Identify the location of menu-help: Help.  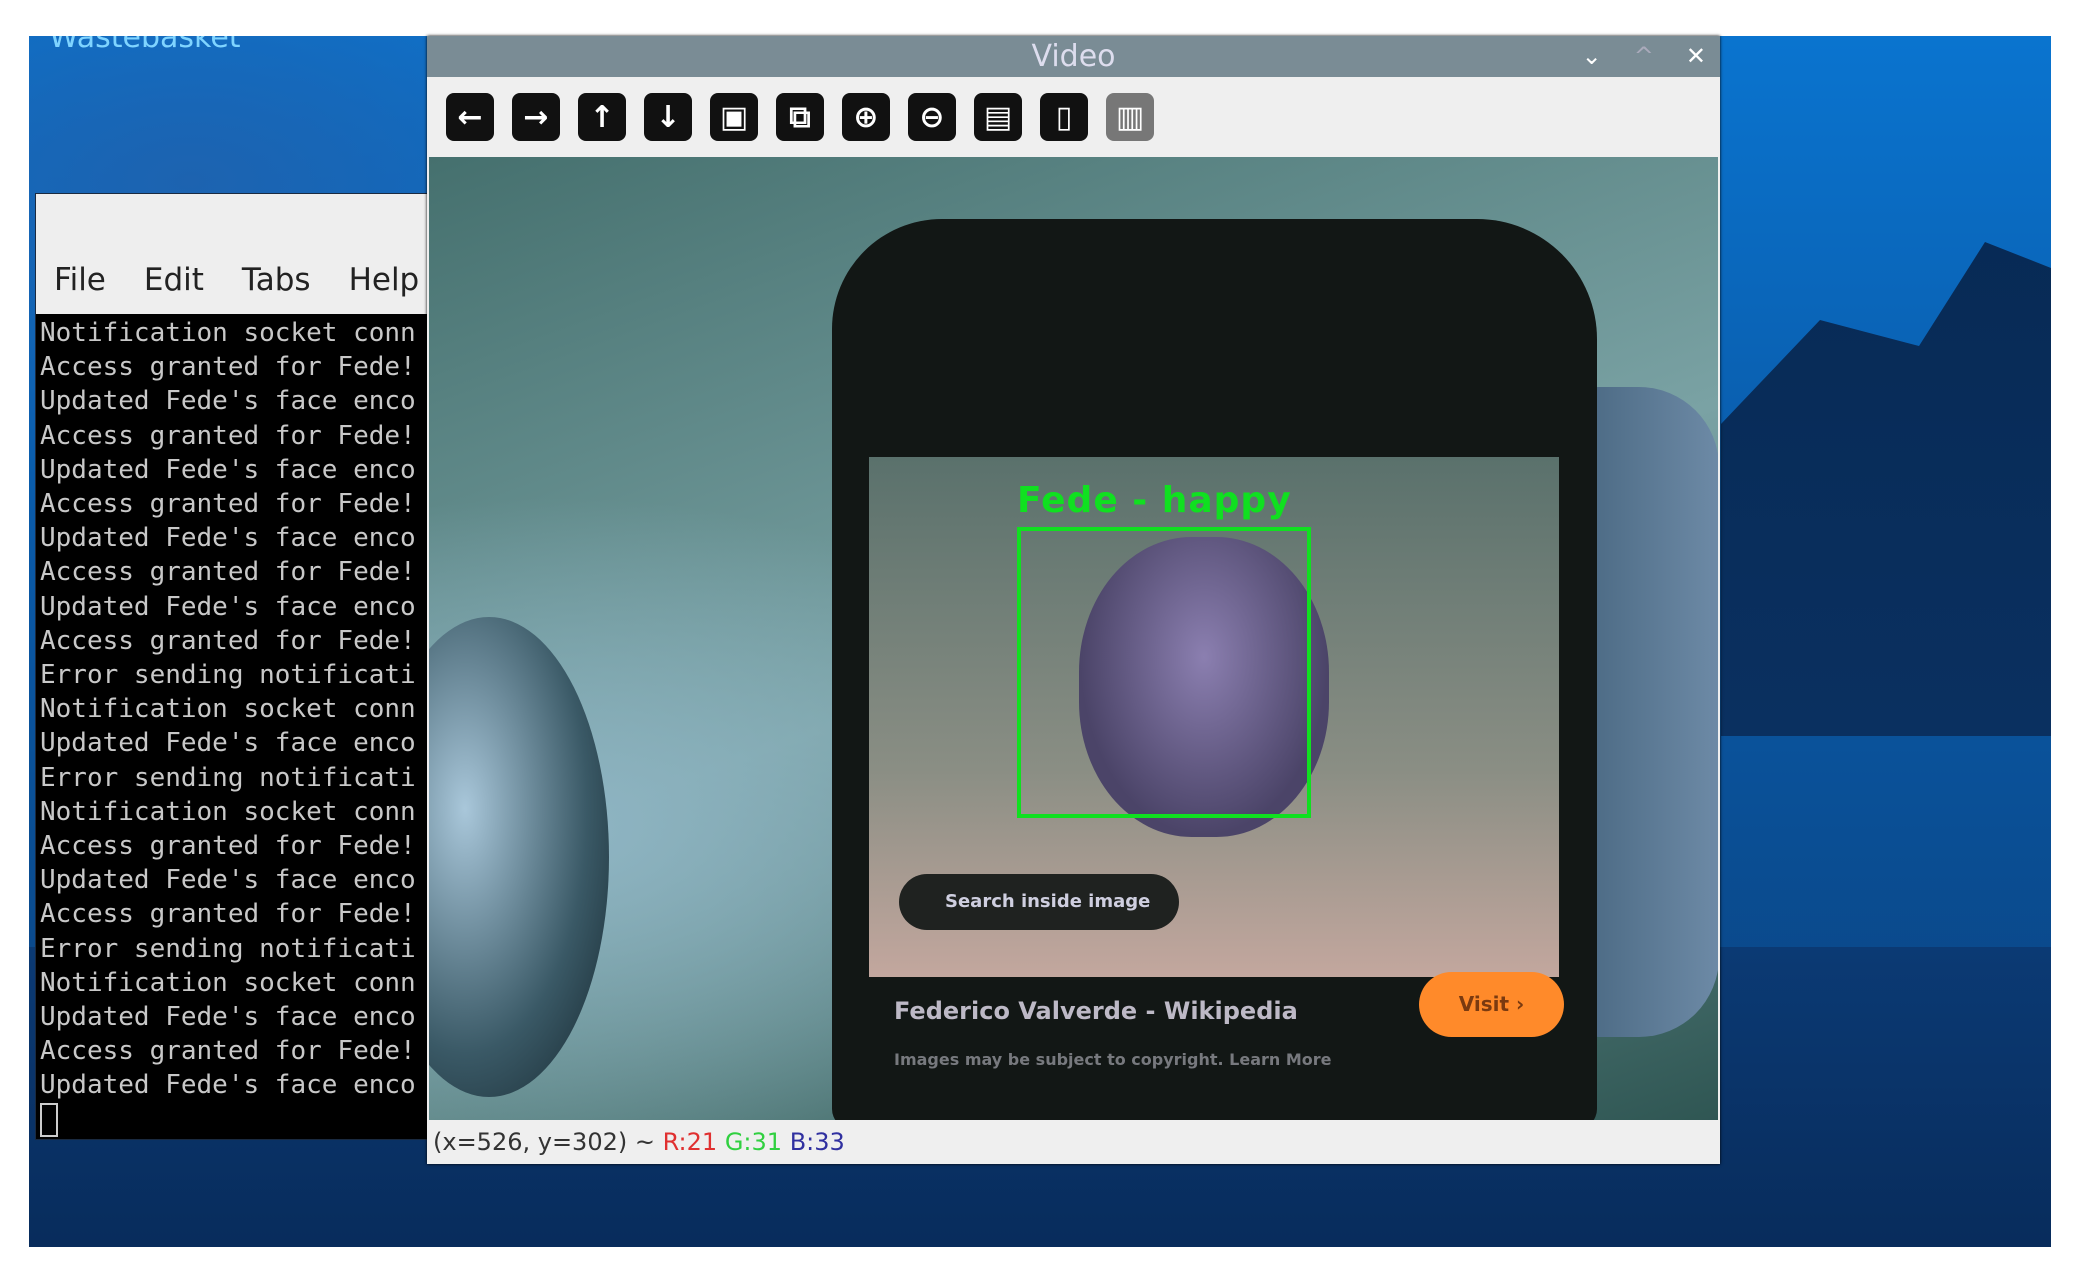
(384, 280).